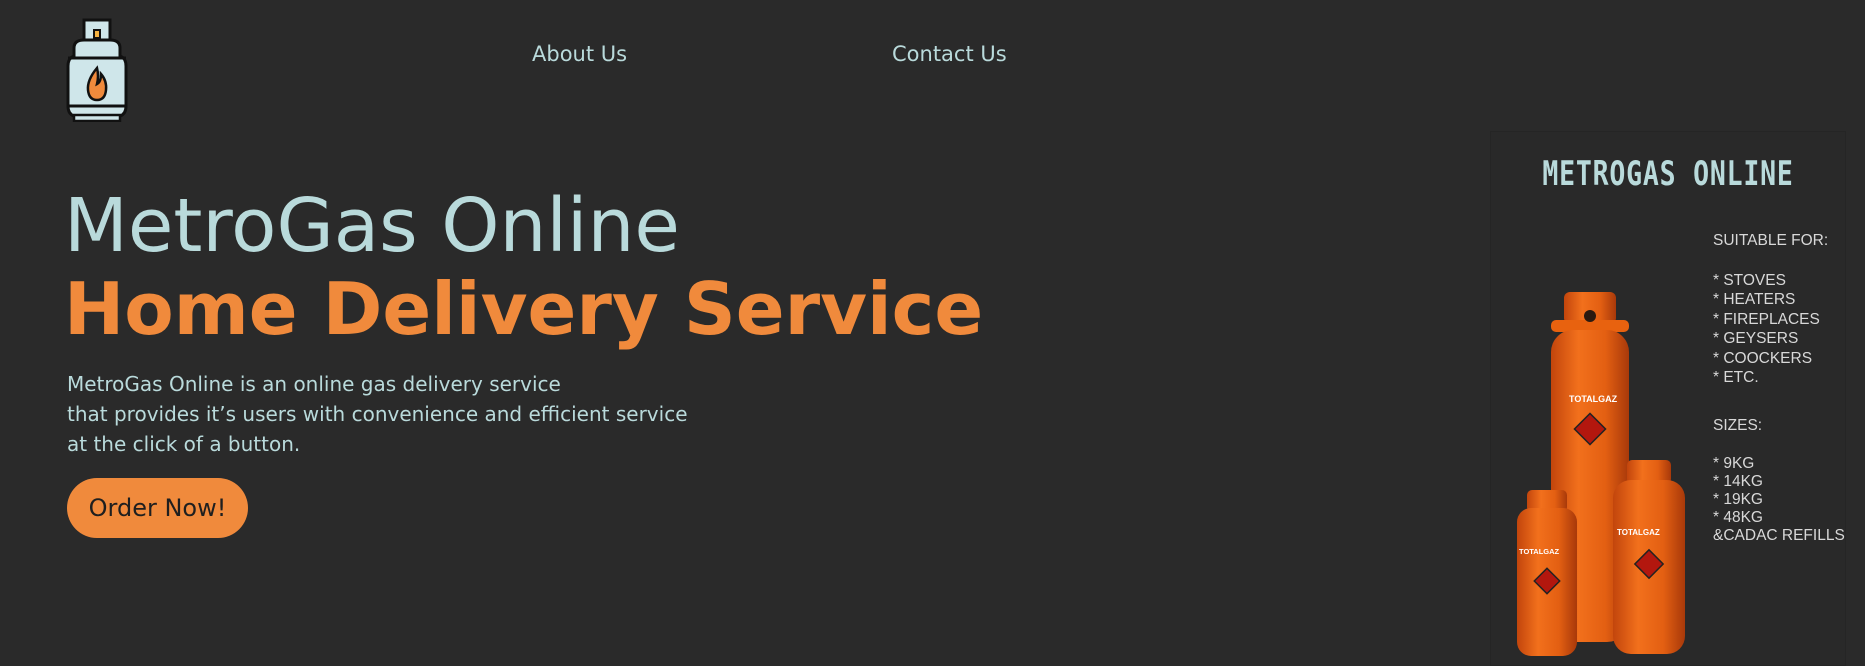 The image size is (1865, 666). I want to click on hero-title: MetroGas Online, so click(372, 226).